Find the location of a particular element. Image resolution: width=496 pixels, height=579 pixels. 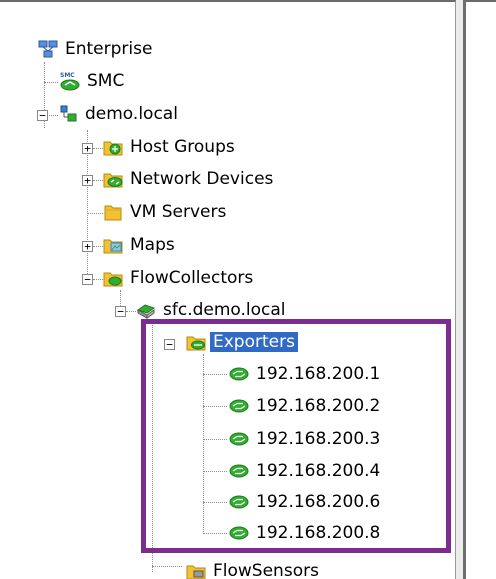

tree-item-host-groups: Host Groups is located at coordinates (170, 147).